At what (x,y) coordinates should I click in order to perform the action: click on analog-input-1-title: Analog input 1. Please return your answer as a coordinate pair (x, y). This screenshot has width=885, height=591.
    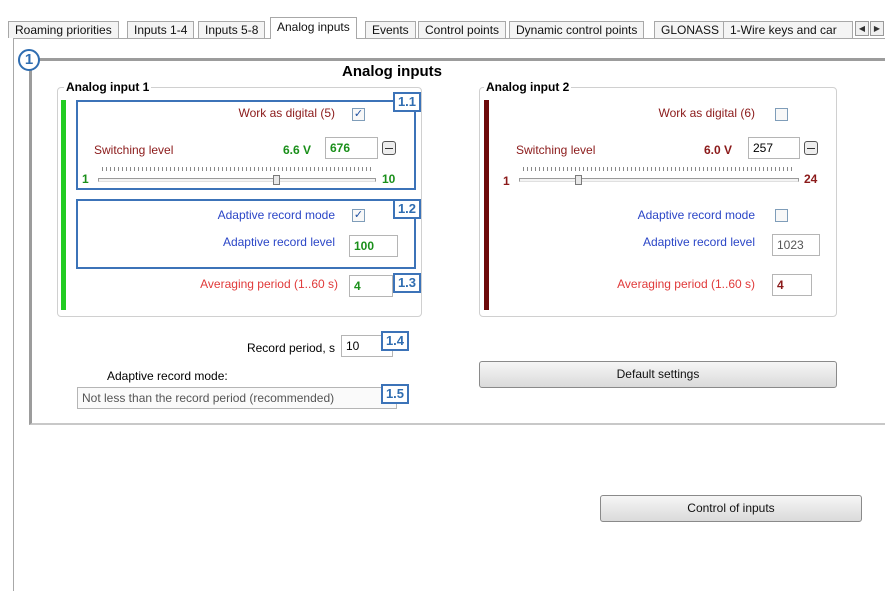
    Looking at the image, I should click on (108, 87).